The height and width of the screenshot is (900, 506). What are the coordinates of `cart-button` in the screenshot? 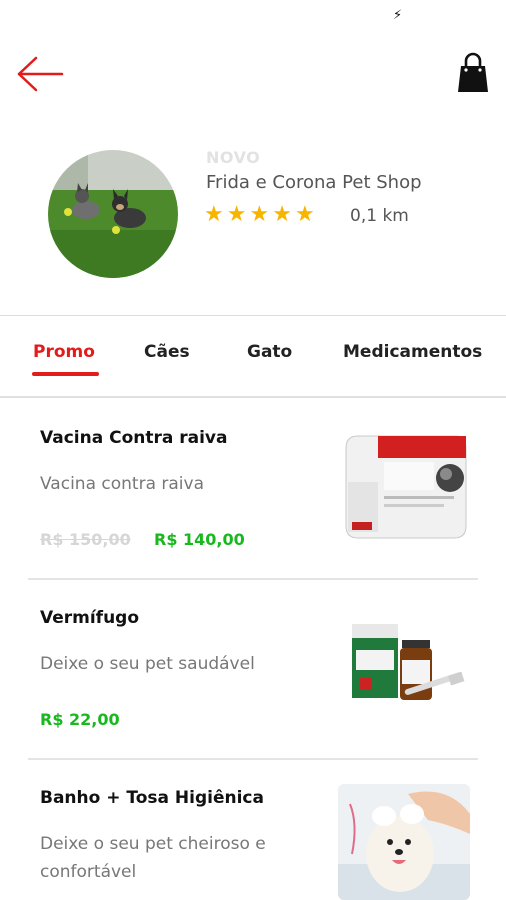 It's located at (473, 73).